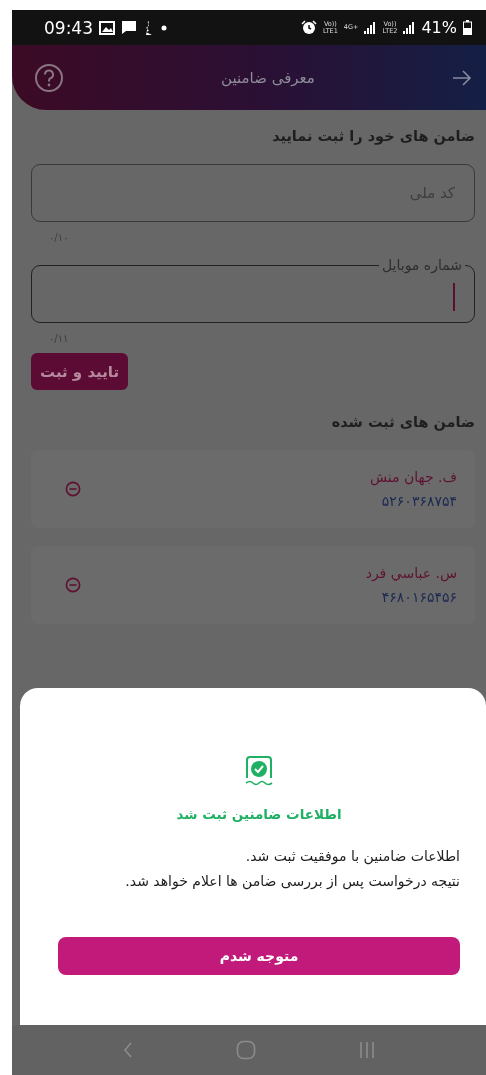 The height and width of the screenshot is (1075, 486). I want to click on battery-icon, so click(467, 27).